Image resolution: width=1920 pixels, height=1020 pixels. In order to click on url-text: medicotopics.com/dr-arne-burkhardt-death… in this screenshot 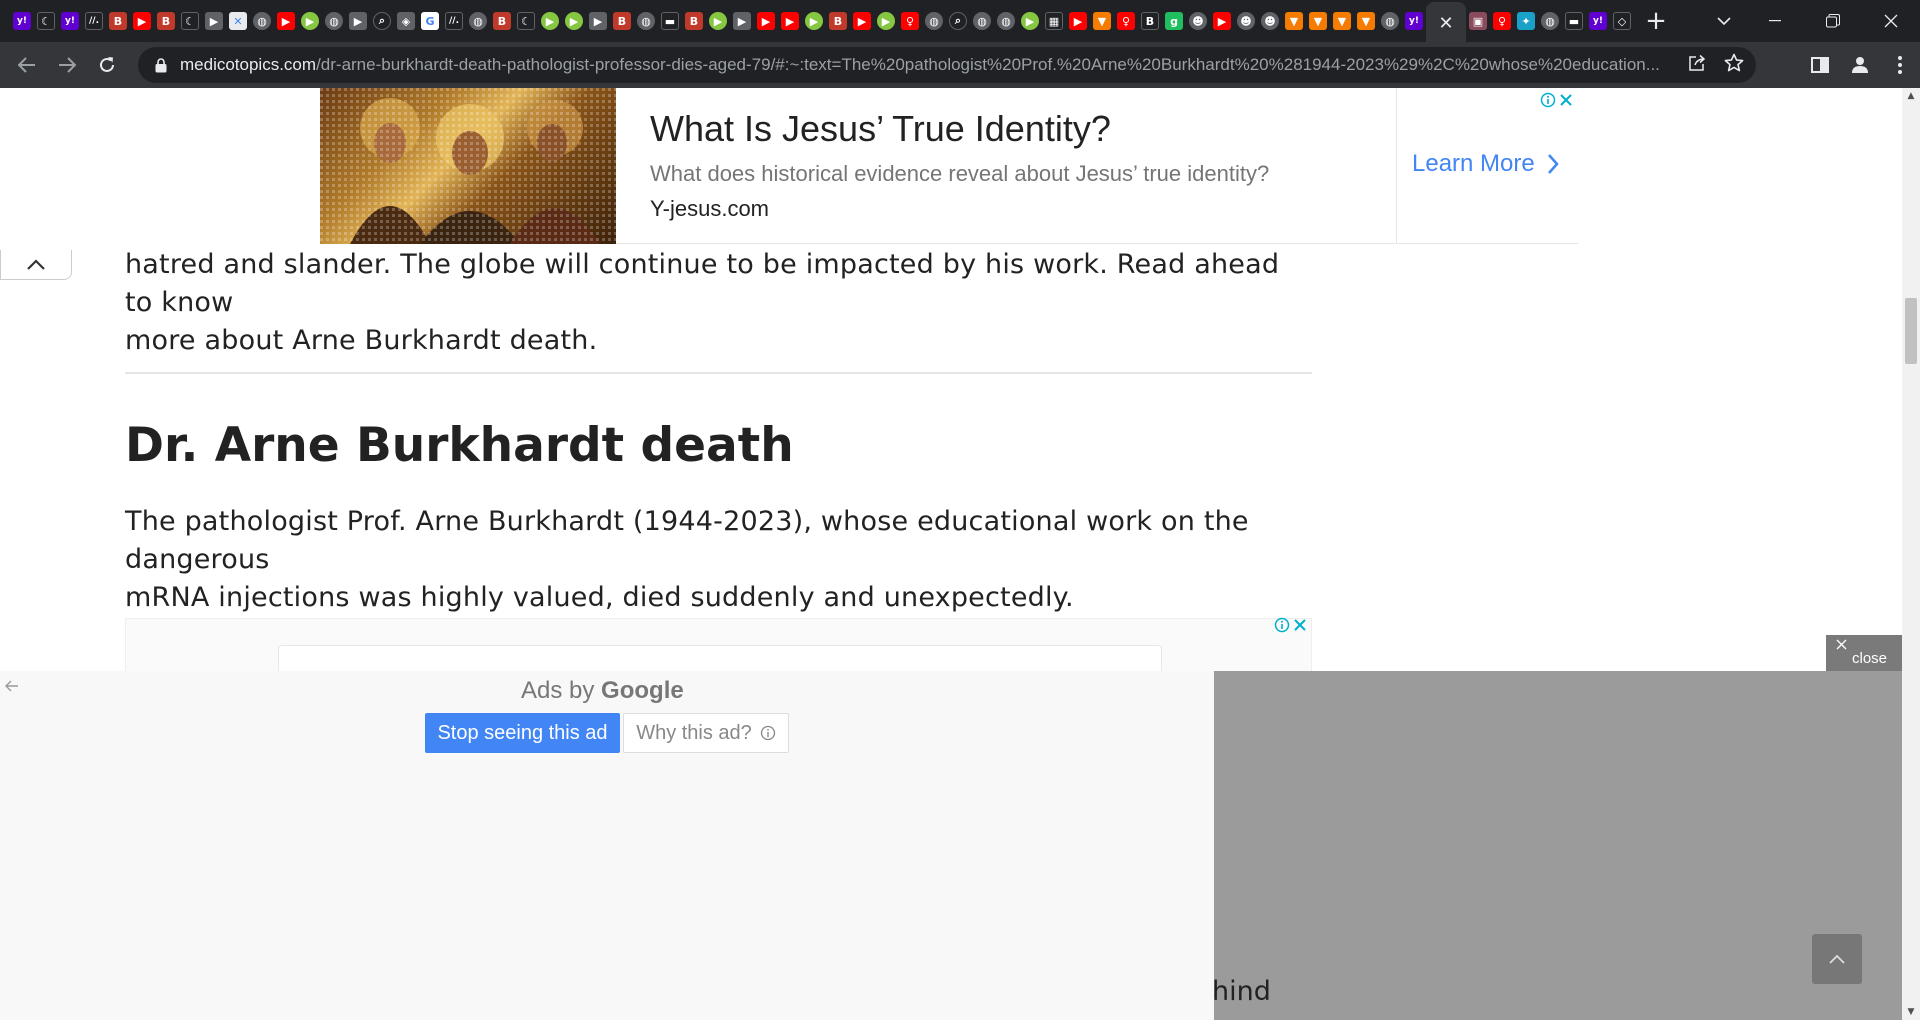, I will do `click(940, 65)`.